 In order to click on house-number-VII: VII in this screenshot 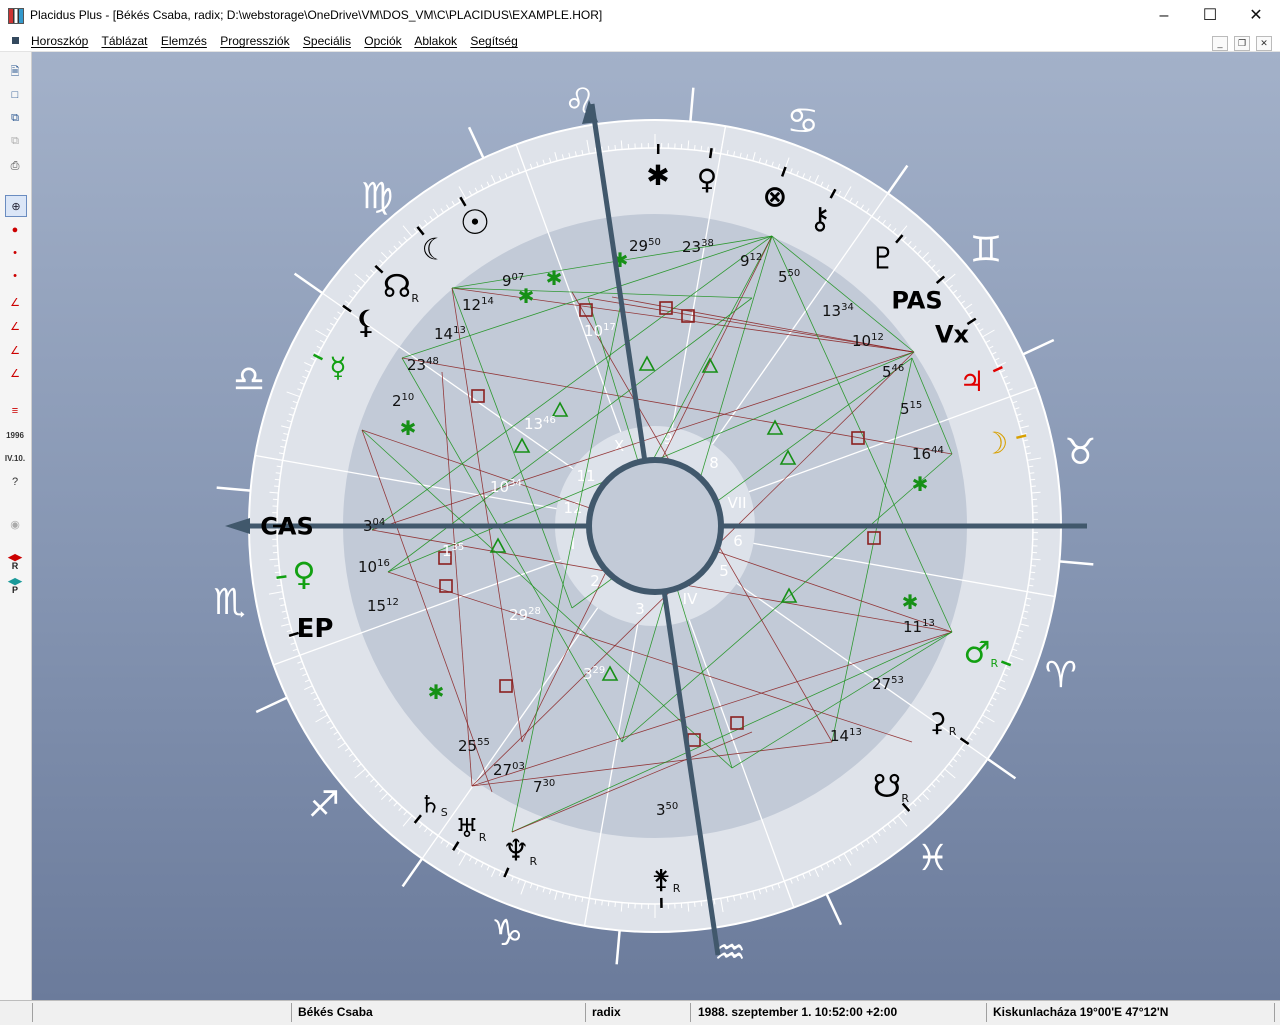, I will do `click(736, 503)`.